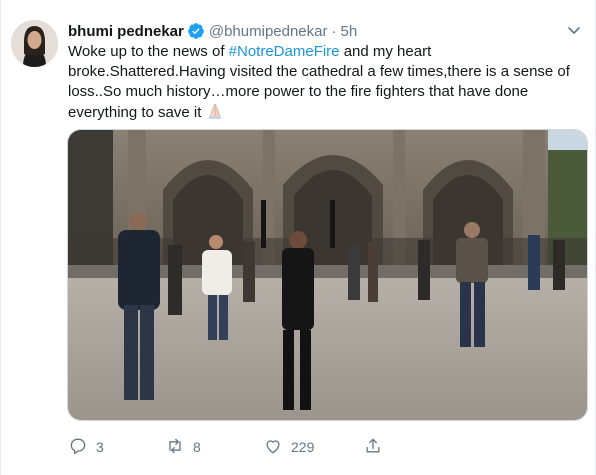  Describe the element at coordinates (288, 447) in the screenshot. I see `like-button: 229` at that location.